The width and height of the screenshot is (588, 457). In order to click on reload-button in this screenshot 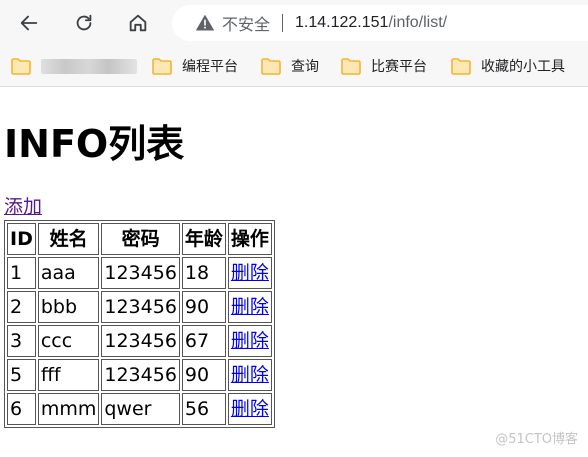, I will do `click(84, 23)`.